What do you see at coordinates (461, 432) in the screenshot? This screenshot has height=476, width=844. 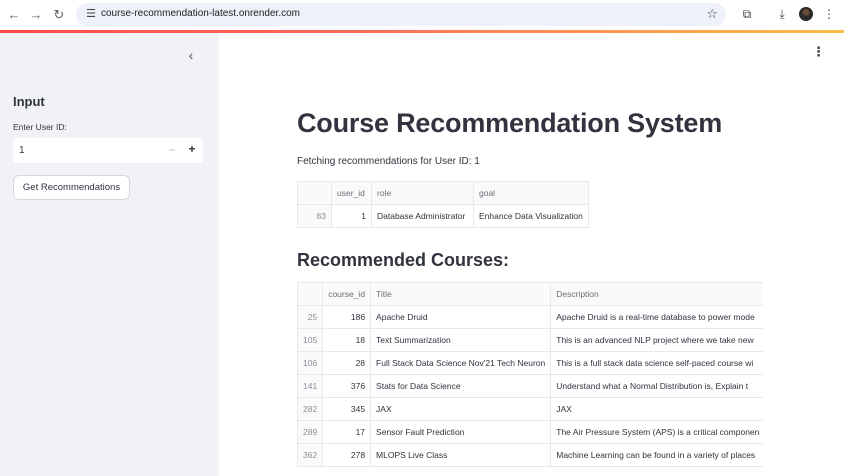 I see `cell-title: Sensor Fault Prediction` at bounding box center [461, 432].